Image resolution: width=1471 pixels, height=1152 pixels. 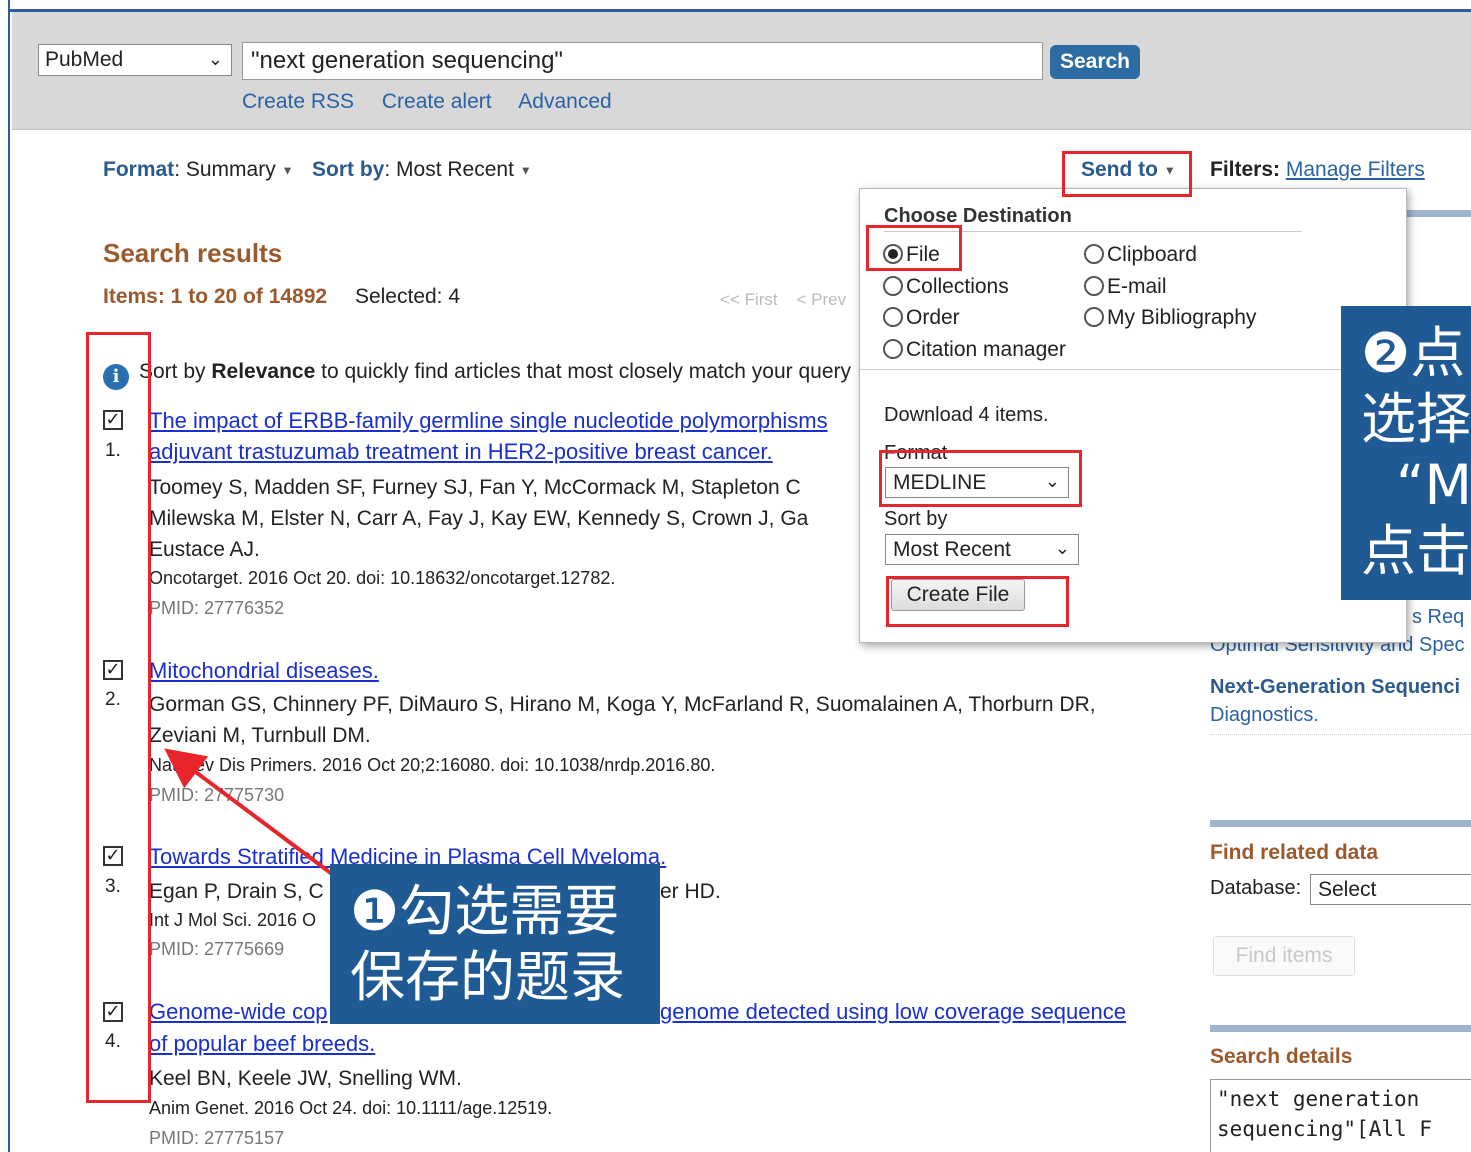 I want to click on result-title-link: Mitochondrial diseases., so click(x=264, y=671).